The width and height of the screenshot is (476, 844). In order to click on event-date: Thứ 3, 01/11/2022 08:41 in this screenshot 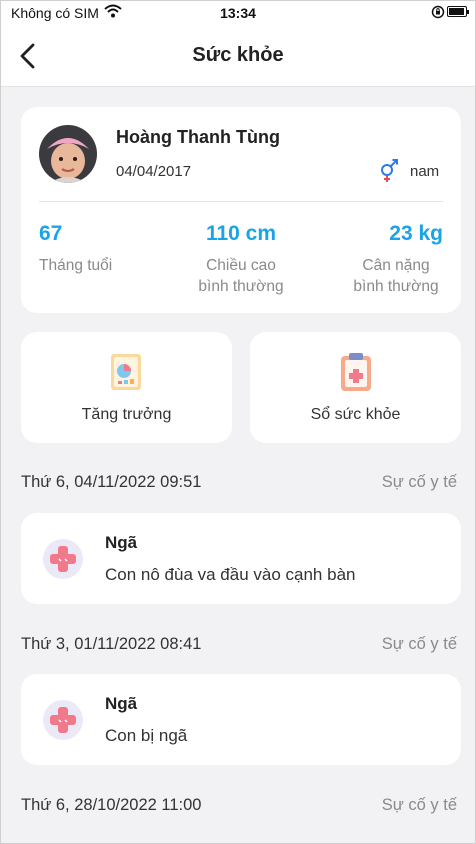, I will do `click(111, 644)`.